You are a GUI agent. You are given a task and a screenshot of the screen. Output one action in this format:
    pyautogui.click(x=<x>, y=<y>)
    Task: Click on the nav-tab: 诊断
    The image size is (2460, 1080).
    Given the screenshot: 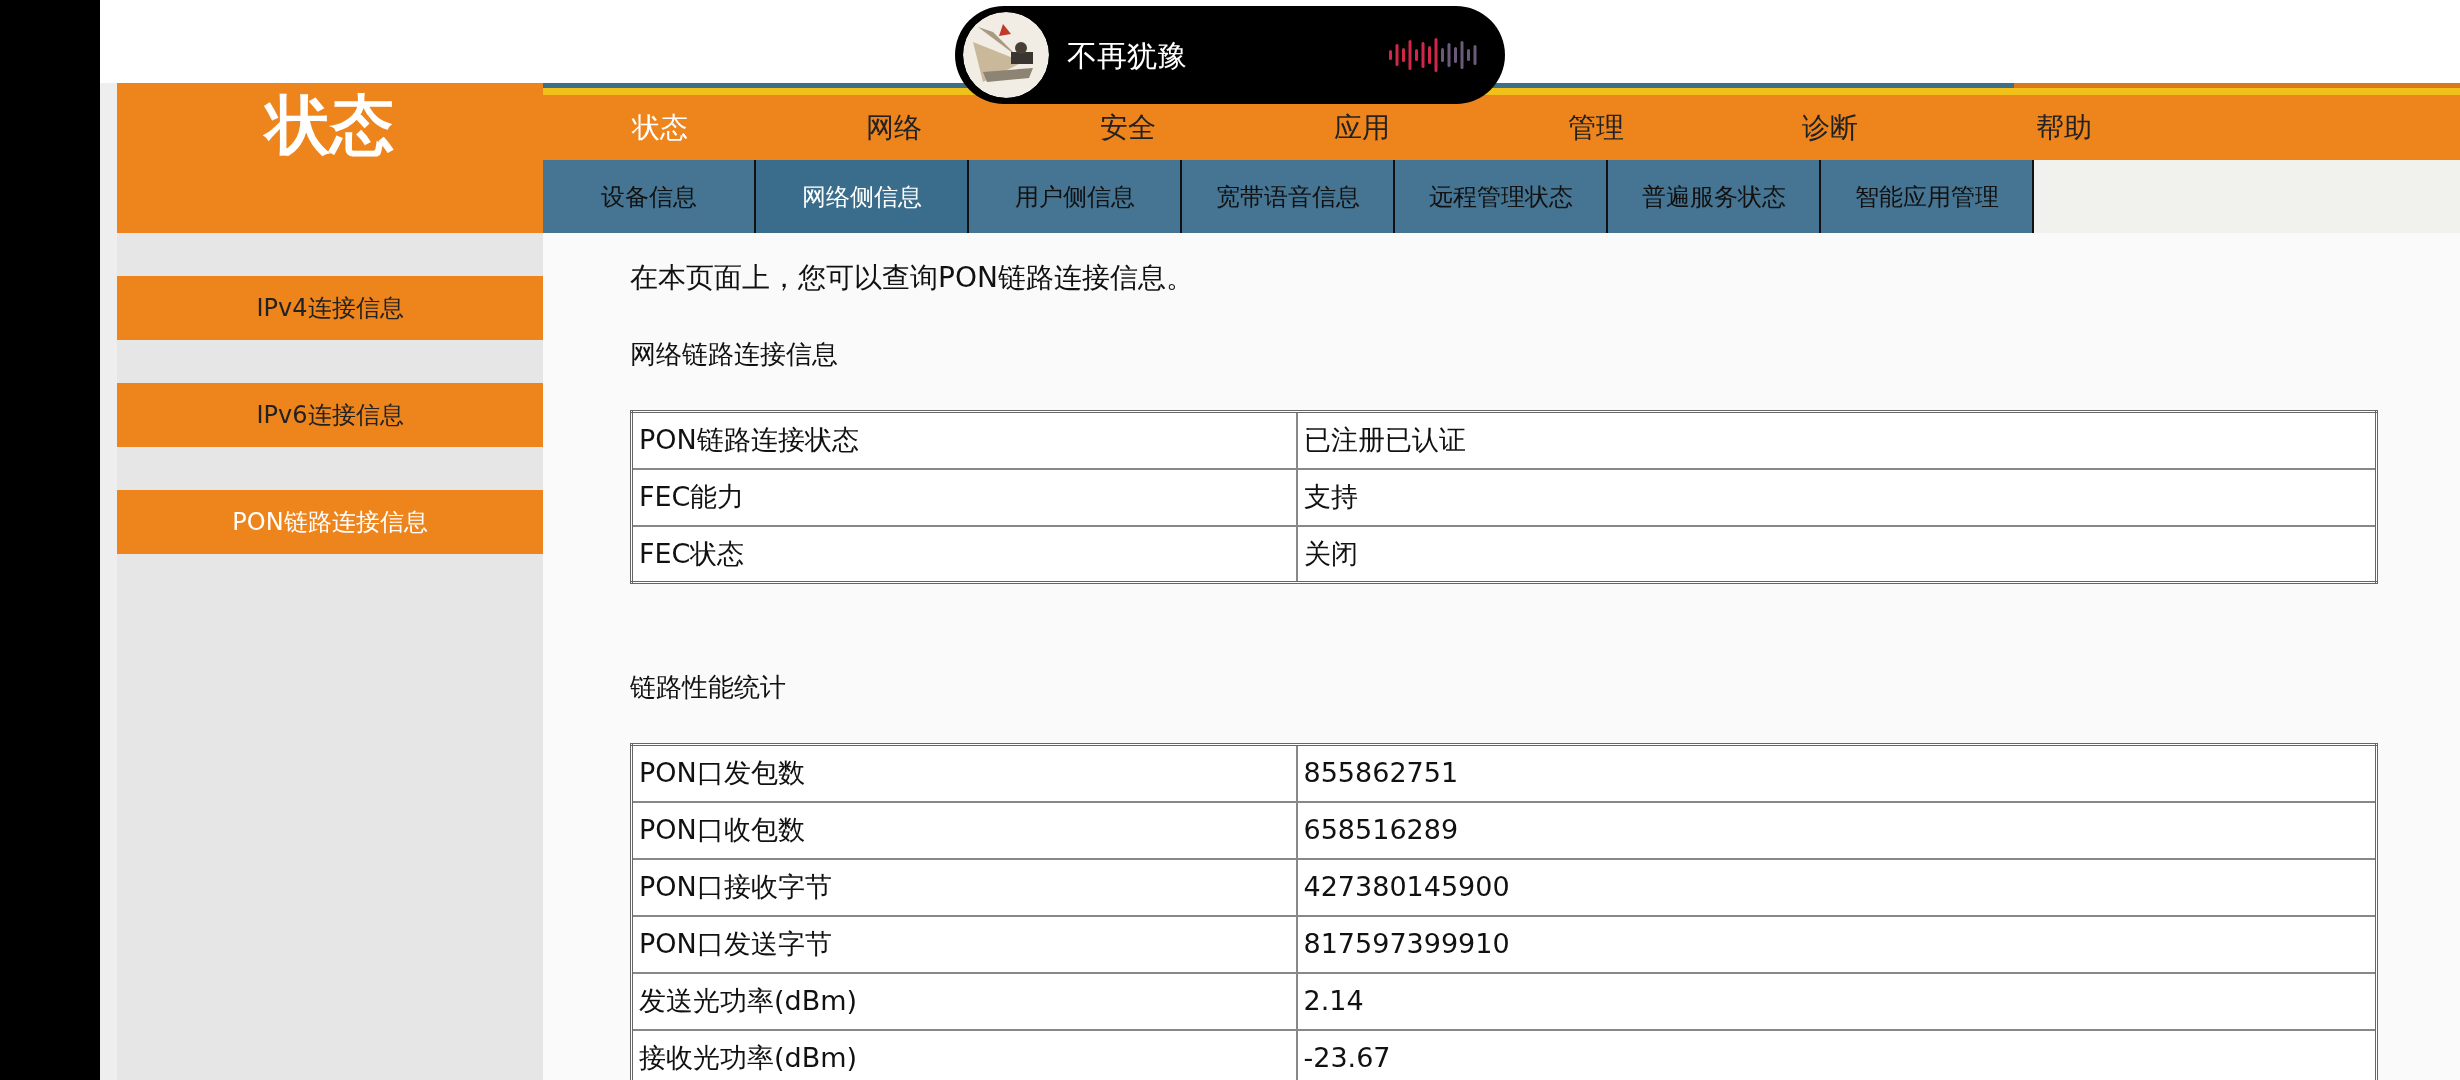 What is the action you would take?
    pyautogui.click(x=1830, y=127)
    